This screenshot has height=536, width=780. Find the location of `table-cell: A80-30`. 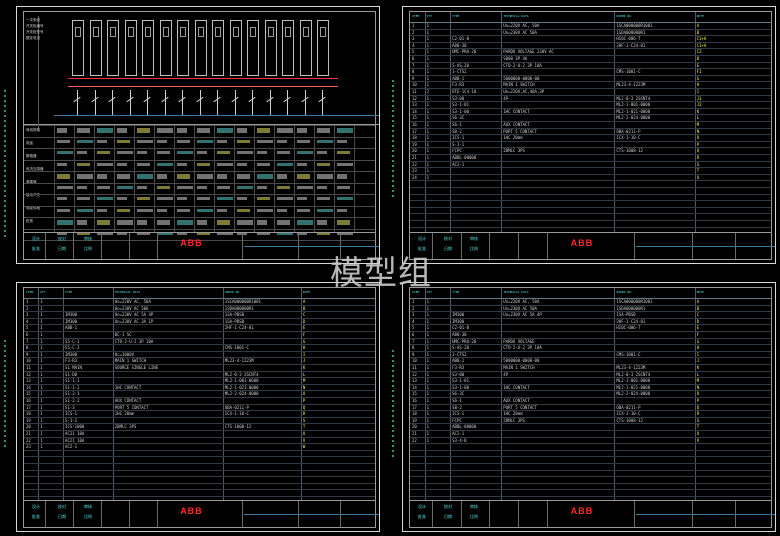

table-cell: A80-30 is located at coordinates (459, 45).